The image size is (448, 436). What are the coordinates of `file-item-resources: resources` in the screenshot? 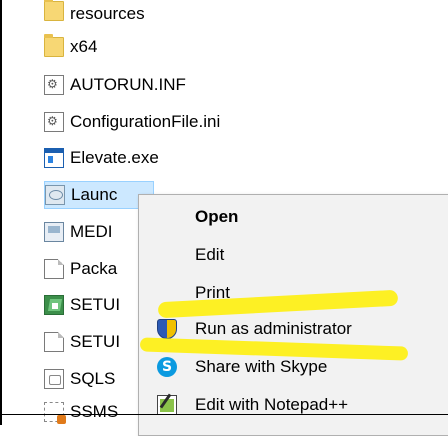 It's located at (239, 14).